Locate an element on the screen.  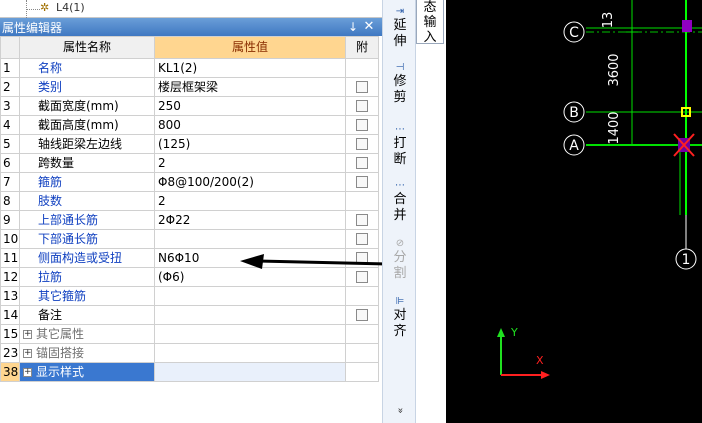
extend-icon: ⇥ is located at coordinates (400, 11).